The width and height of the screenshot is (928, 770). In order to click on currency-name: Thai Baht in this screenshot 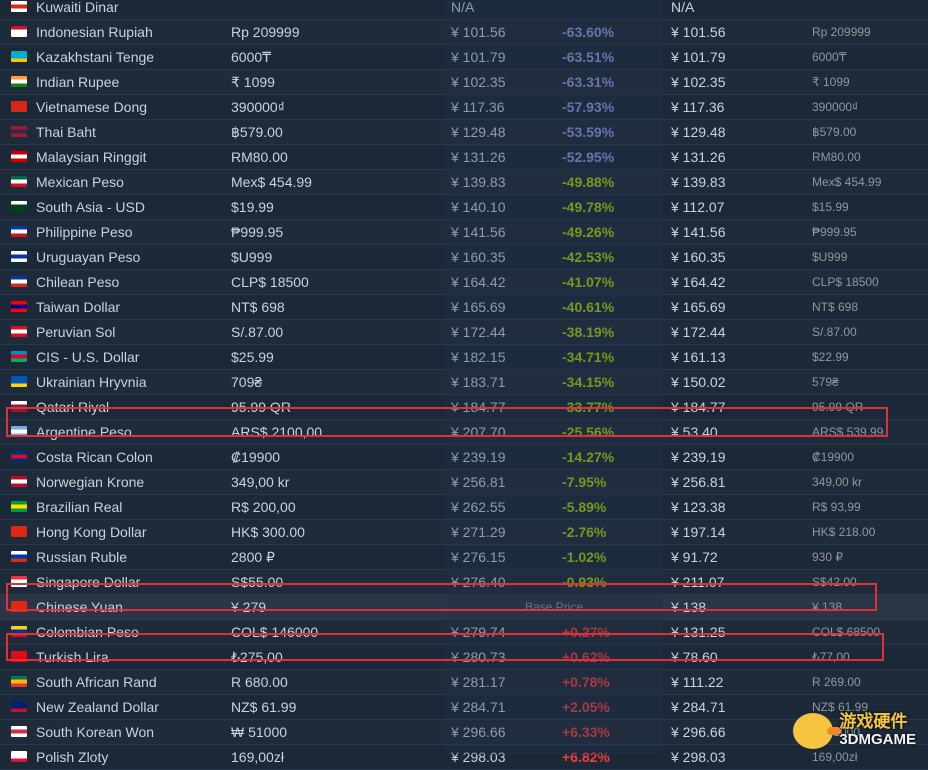, I will do `click(66, 132)`.